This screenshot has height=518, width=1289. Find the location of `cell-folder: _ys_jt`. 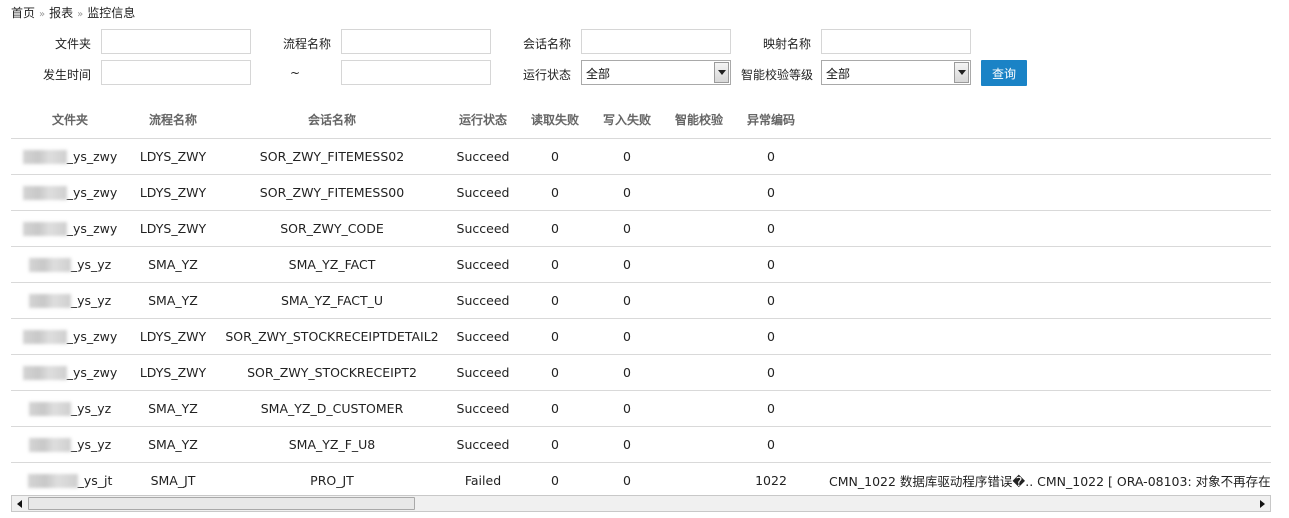

cell-folder: _ys_jt is located at coordinates (70, 480).